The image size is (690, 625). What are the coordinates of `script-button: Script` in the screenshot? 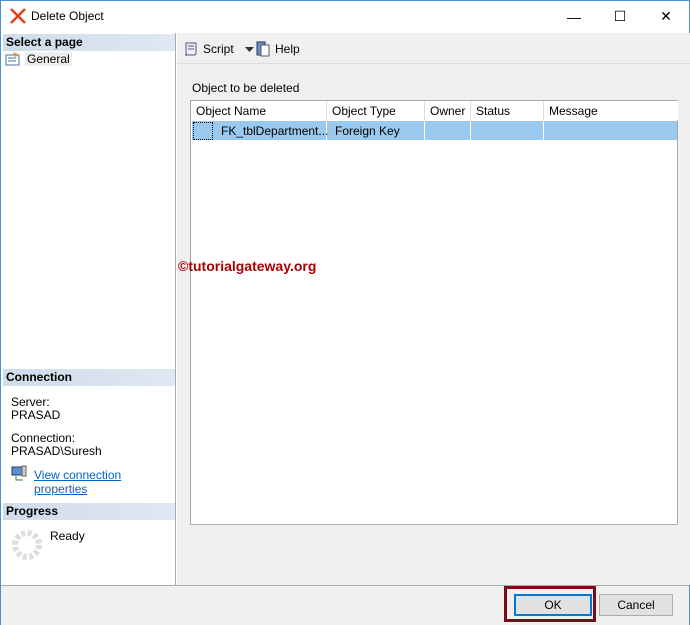 It's located at (219, 49).